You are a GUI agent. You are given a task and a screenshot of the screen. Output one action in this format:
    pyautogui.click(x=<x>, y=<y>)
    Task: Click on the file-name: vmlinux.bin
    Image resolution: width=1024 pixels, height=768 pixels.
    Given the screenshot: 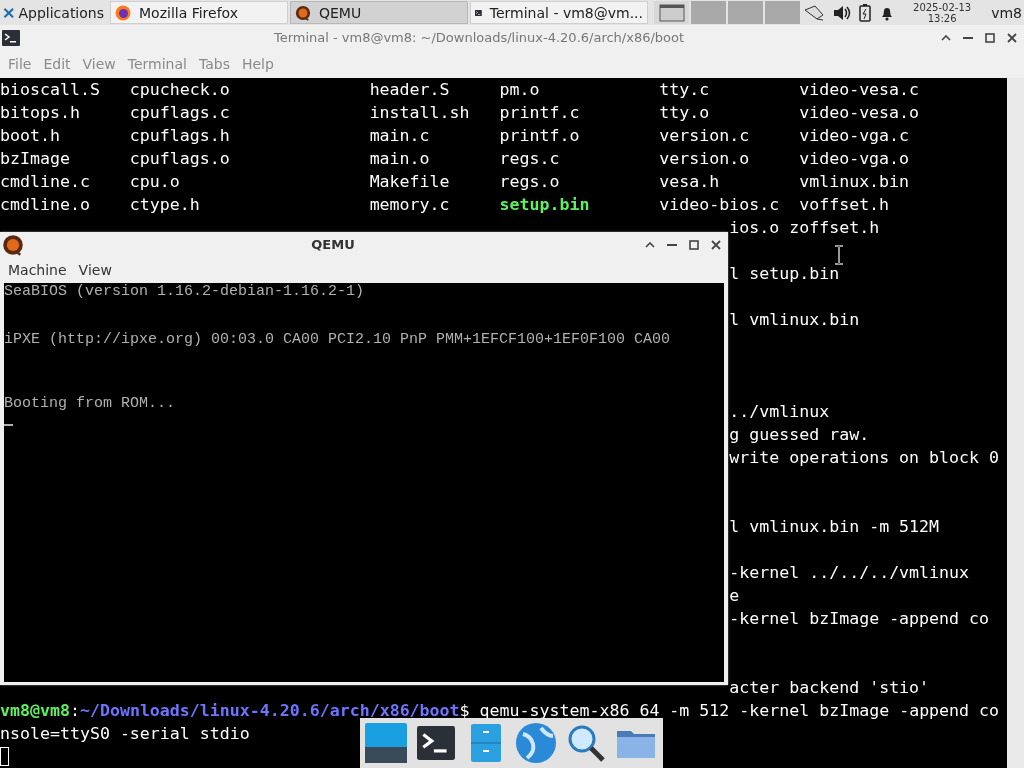 What is the action you would take?
    pyautogui.click(x=854, y=182)
    